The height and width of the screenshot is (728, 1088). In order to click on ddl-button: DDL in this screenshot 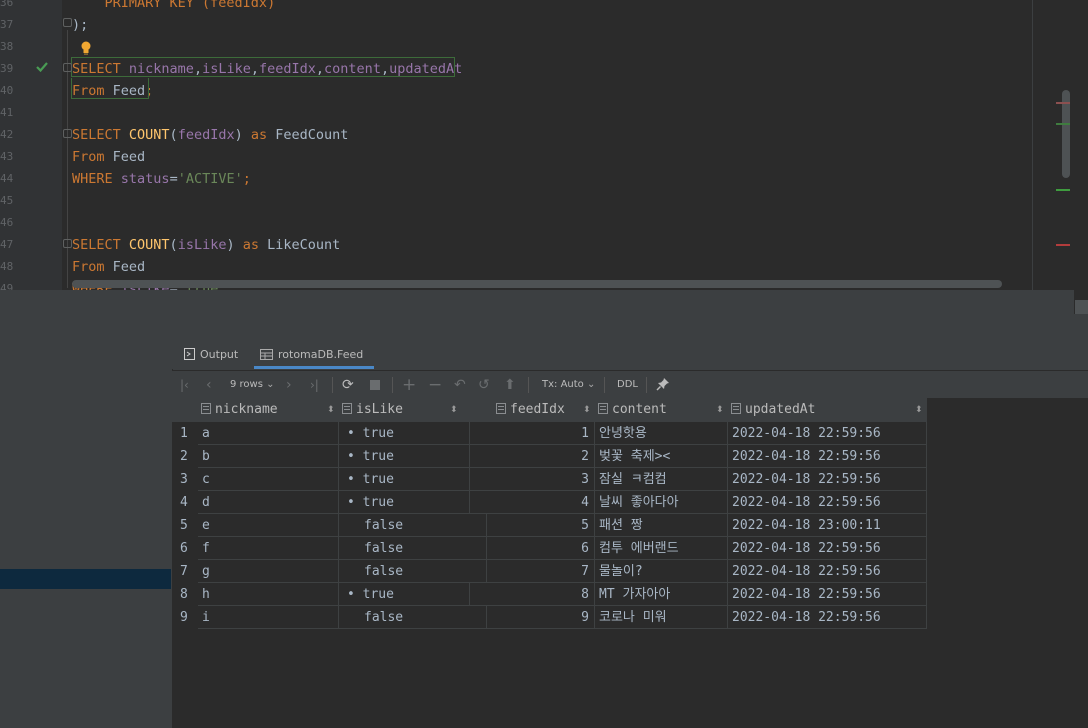, I will do `click(627, 385)`.